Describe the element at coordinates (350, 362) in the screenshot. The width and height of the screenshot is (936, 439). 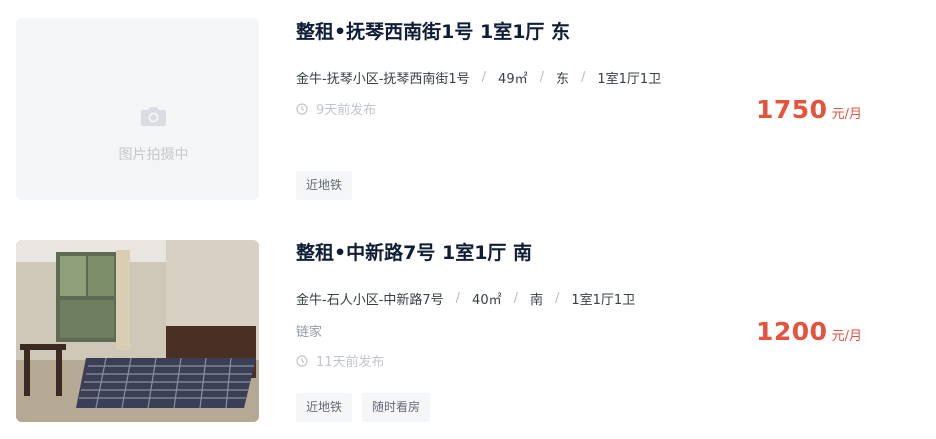
I see `posted-text: 11天前发布` at that location.